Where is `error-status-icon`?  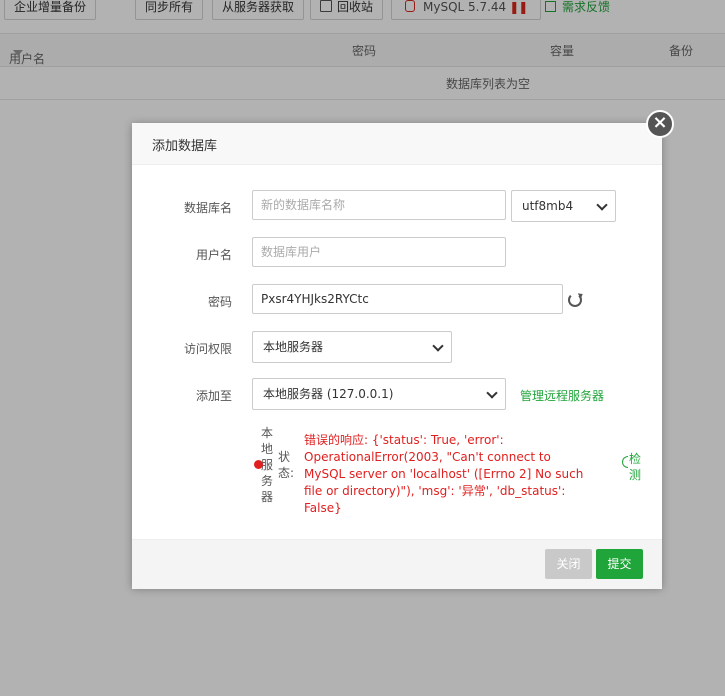 error-status-icon is located at coordinates (258, 464).